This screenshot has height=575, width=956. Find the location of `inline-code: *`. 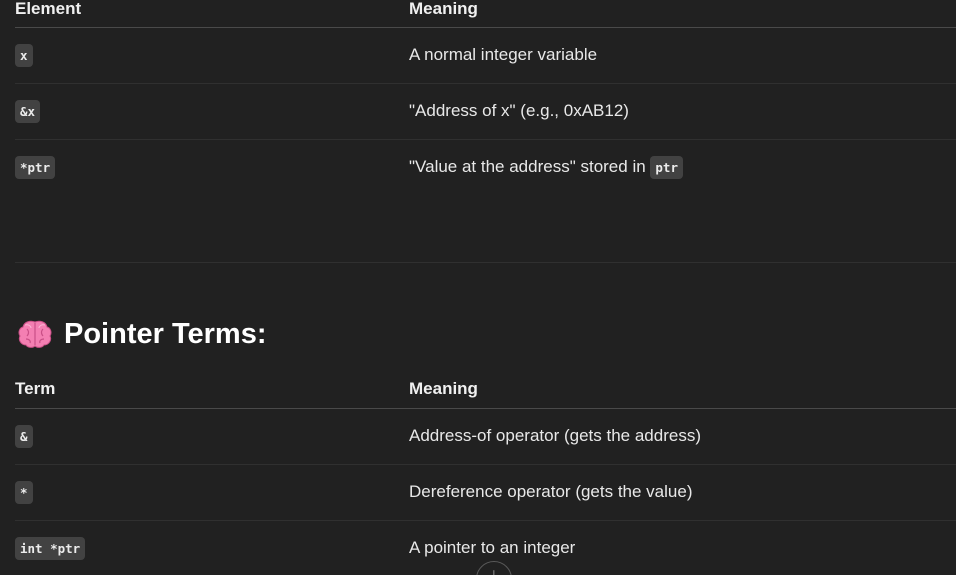

inline-code: * is located at coordinates (24, 492).